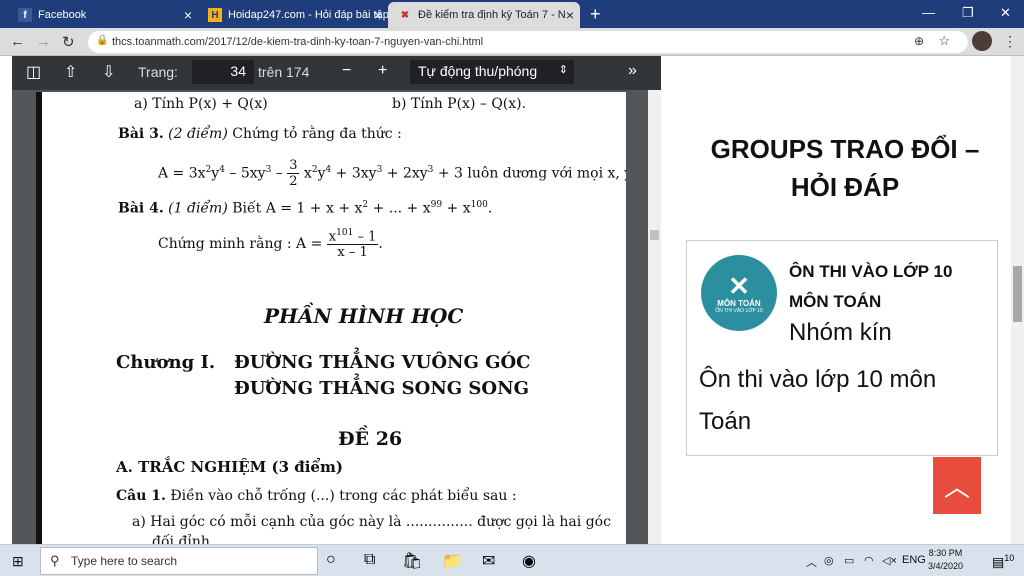 This screenshot has height=576, width=1024. What do you see at coordinates (829, 560) in the screenshot?
I see `tray-app-icon: ◎` at bounding box center [829, 560].